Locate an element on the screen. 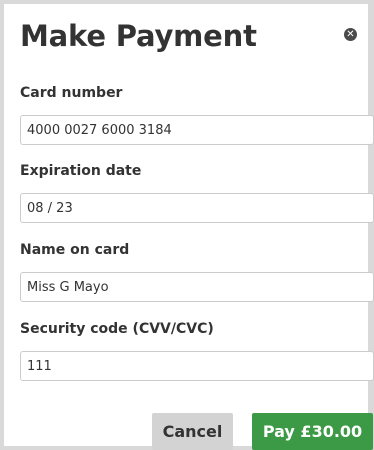  close-icon: ✕ is located at coordinates (350, 34).